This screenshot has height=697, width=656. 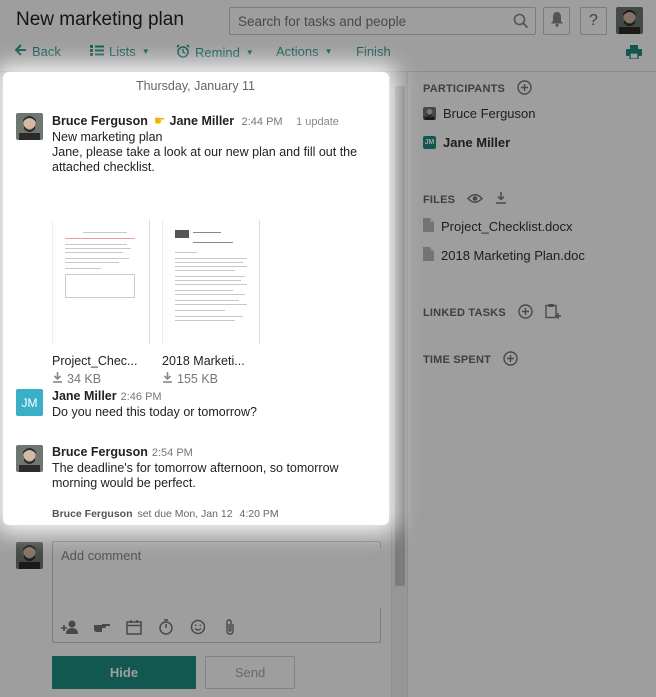 I want to click on attachment: 2018 Marketi... 155 KB, so click(x=212, y=303).